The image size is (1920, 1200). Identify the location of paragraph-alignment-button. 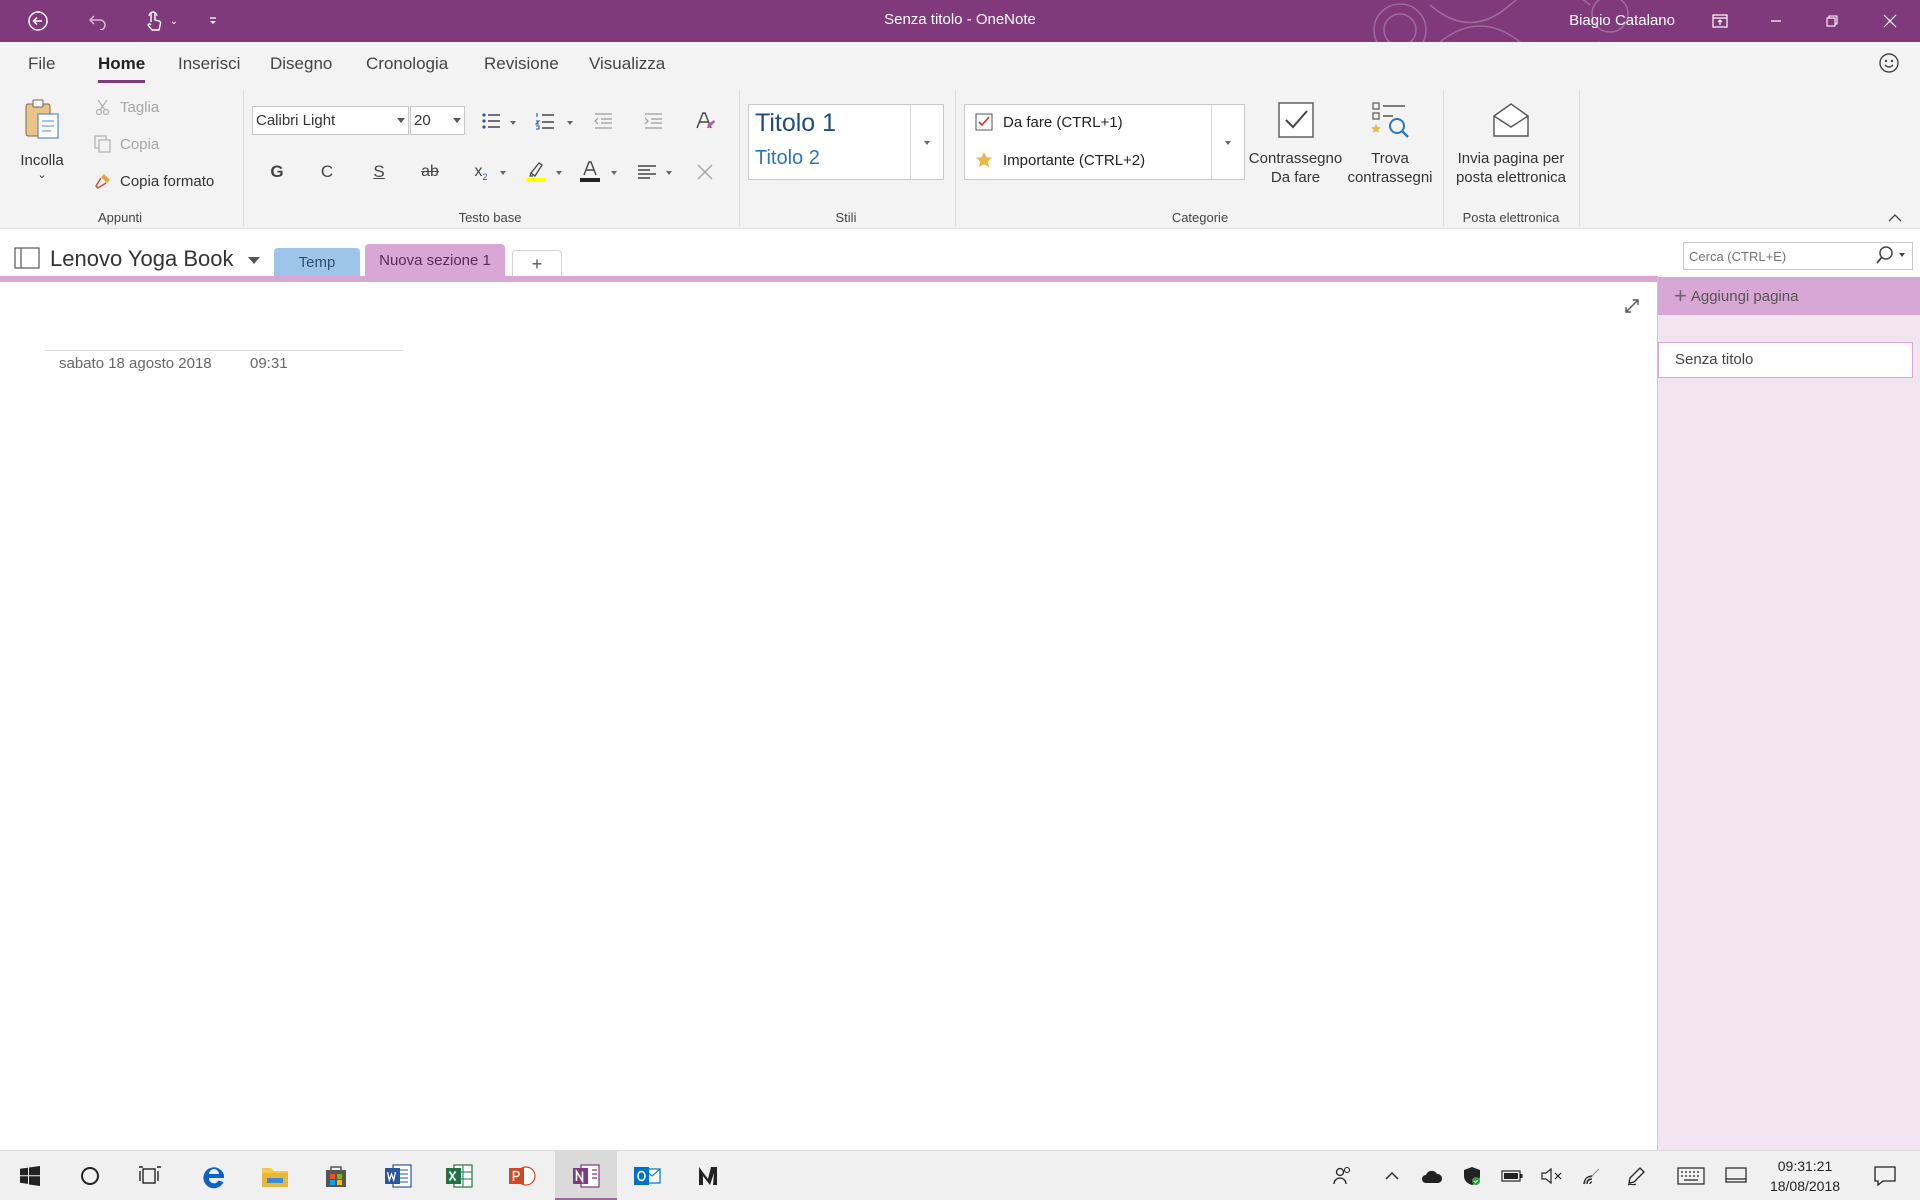
(647, 172).